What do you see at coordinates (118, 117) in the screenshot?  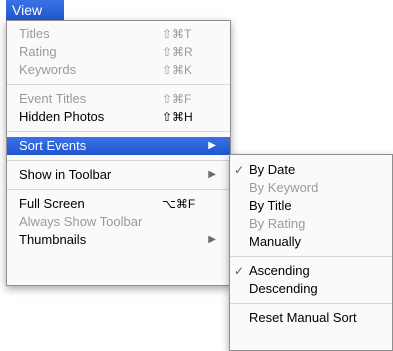 I see `menu-item-hidden-photos: Hidden Photos ⇧⌘H` at bounding box center [118, 117].